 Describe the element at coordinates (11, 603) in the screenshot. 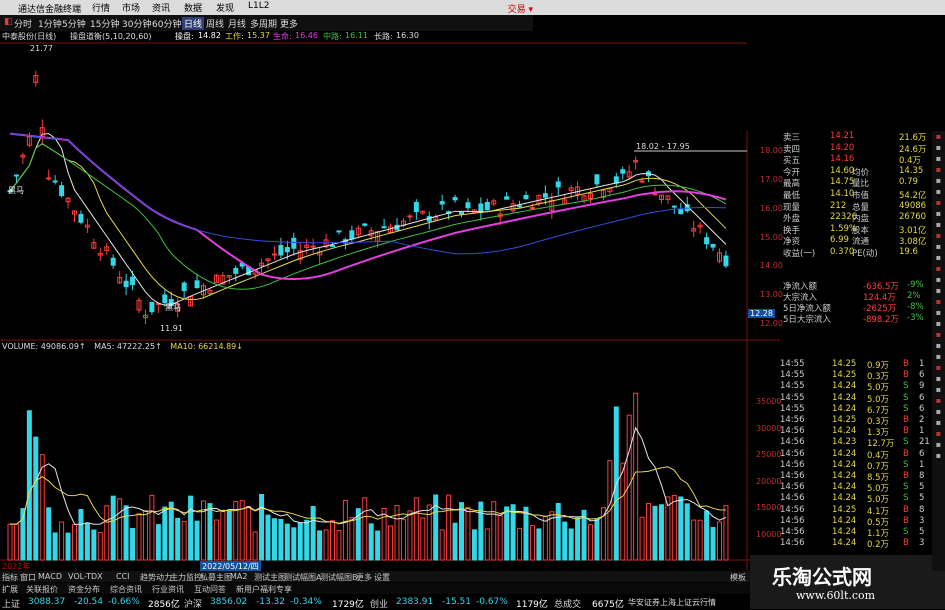

I see `index-sh-label: 上证` at that location.